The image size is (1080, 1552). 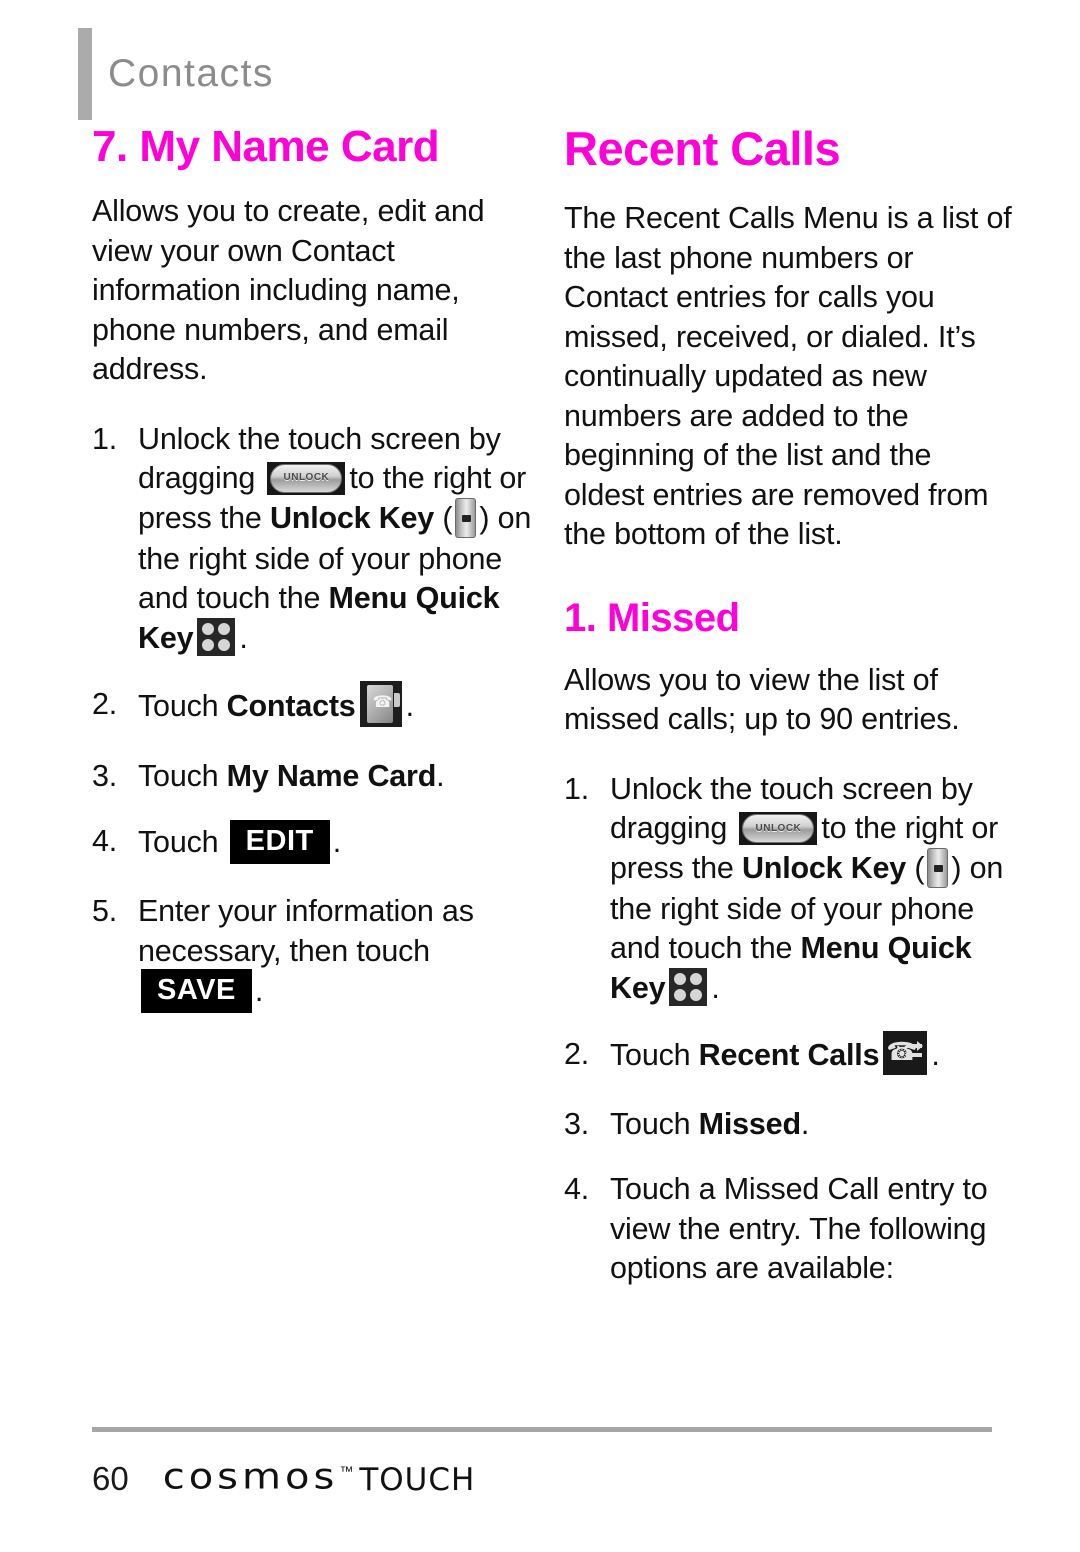 I want to click on chapter-title: Contacts, so click(x=191, y=73).